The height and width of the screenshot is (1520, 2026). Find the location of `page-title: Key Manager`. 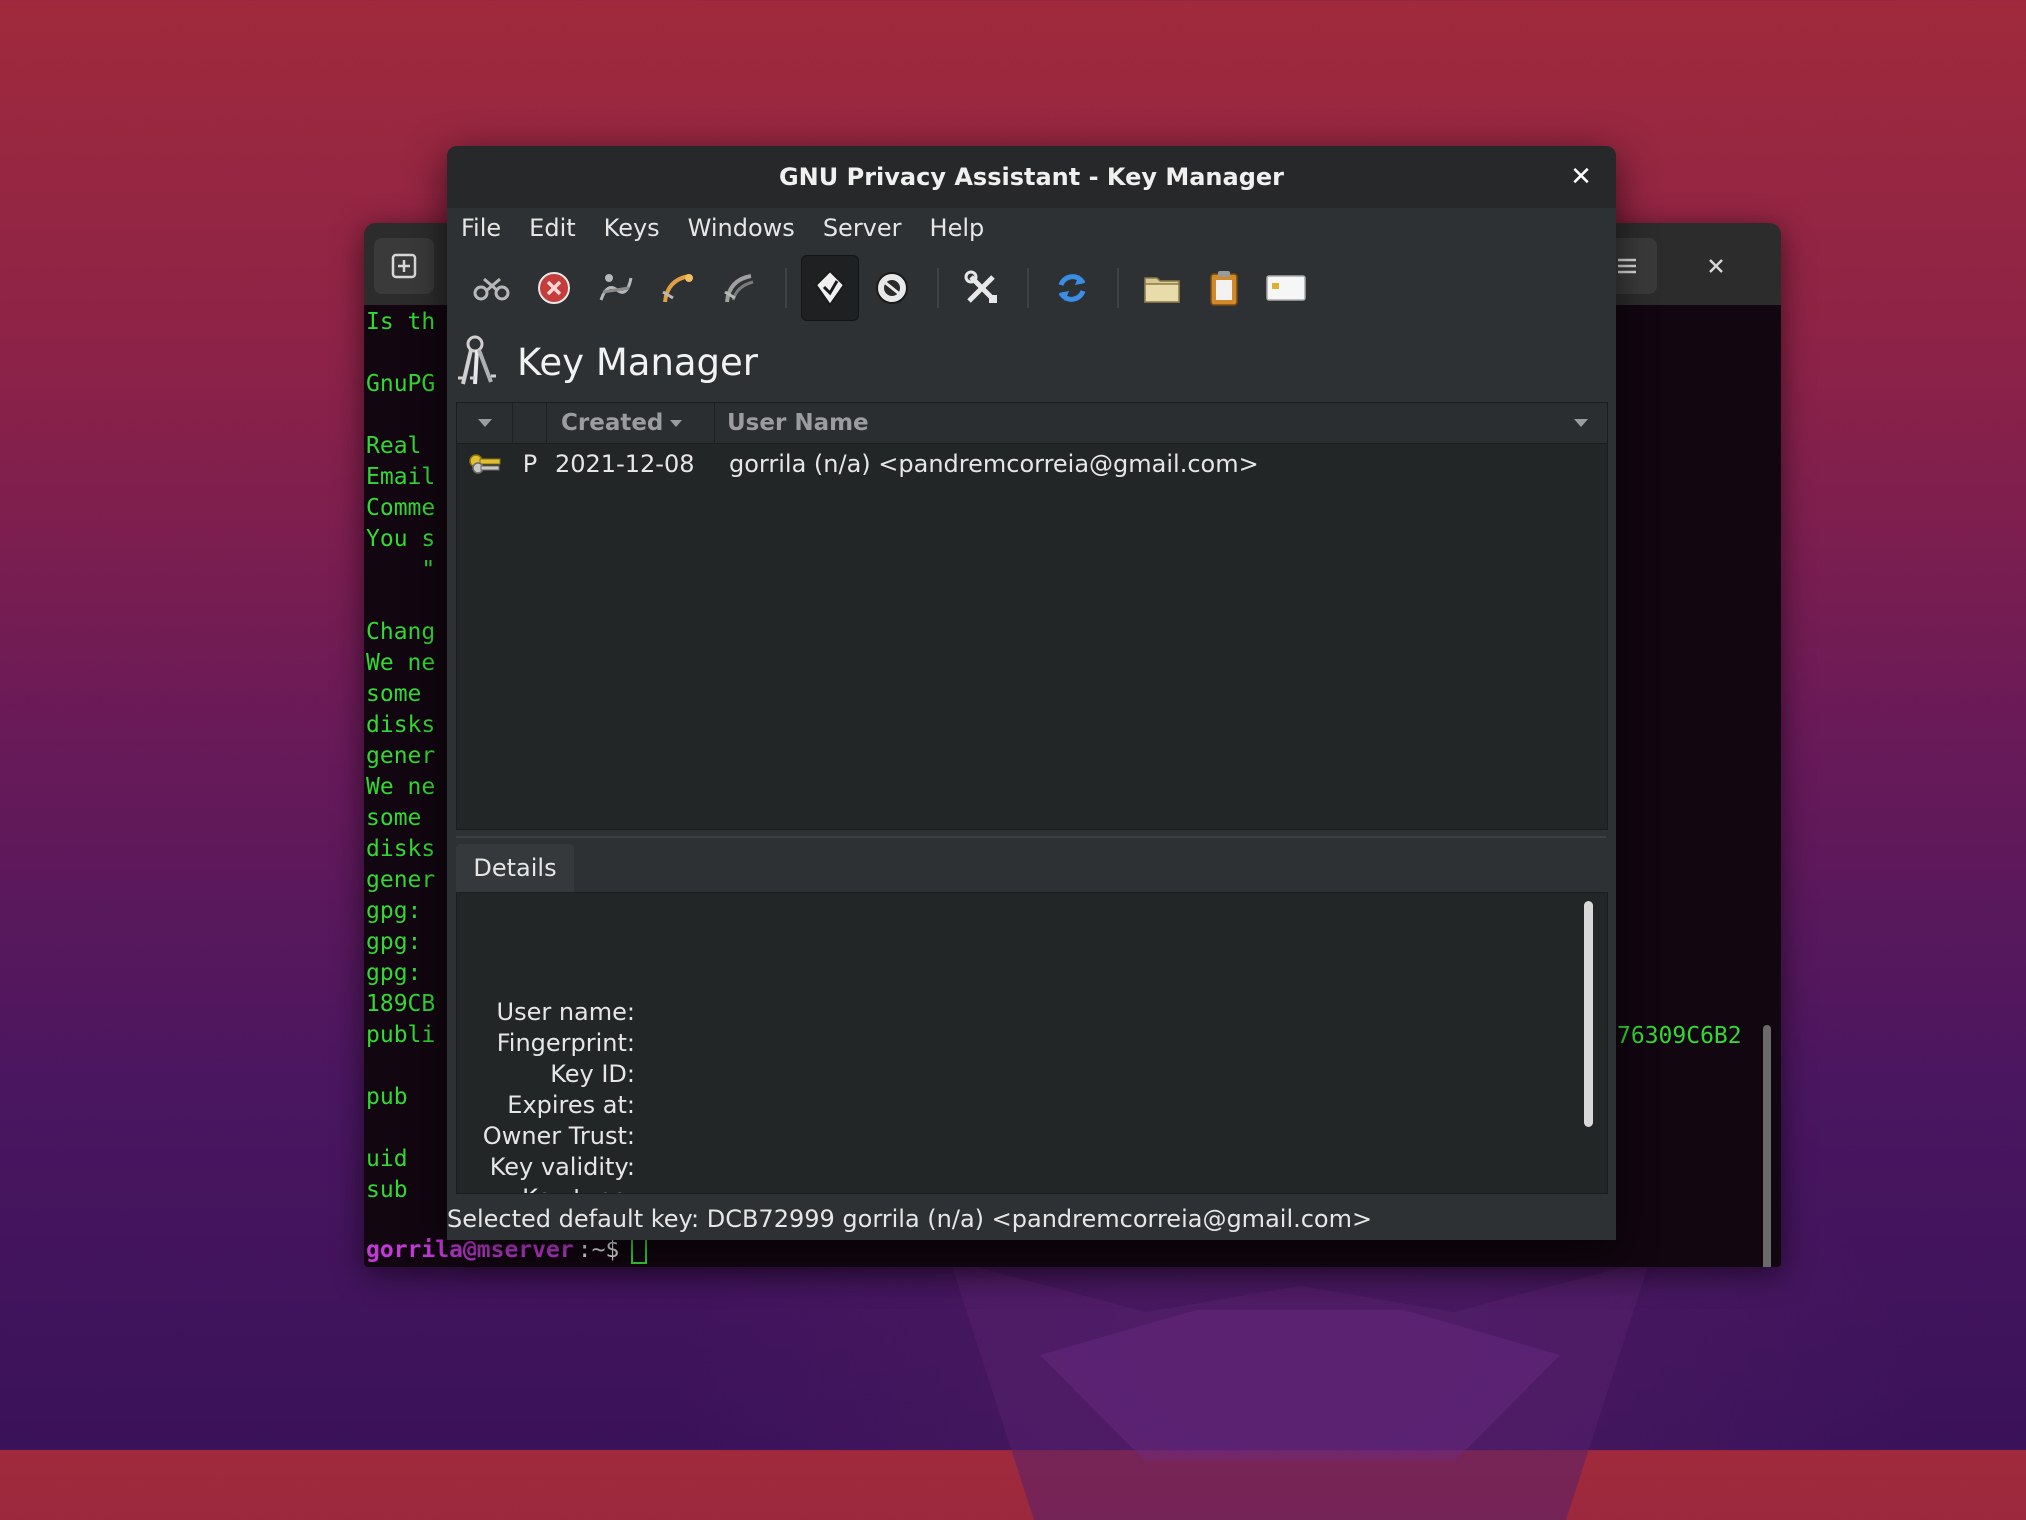

page-title: Key Manager is located at coordinates (638, 362).